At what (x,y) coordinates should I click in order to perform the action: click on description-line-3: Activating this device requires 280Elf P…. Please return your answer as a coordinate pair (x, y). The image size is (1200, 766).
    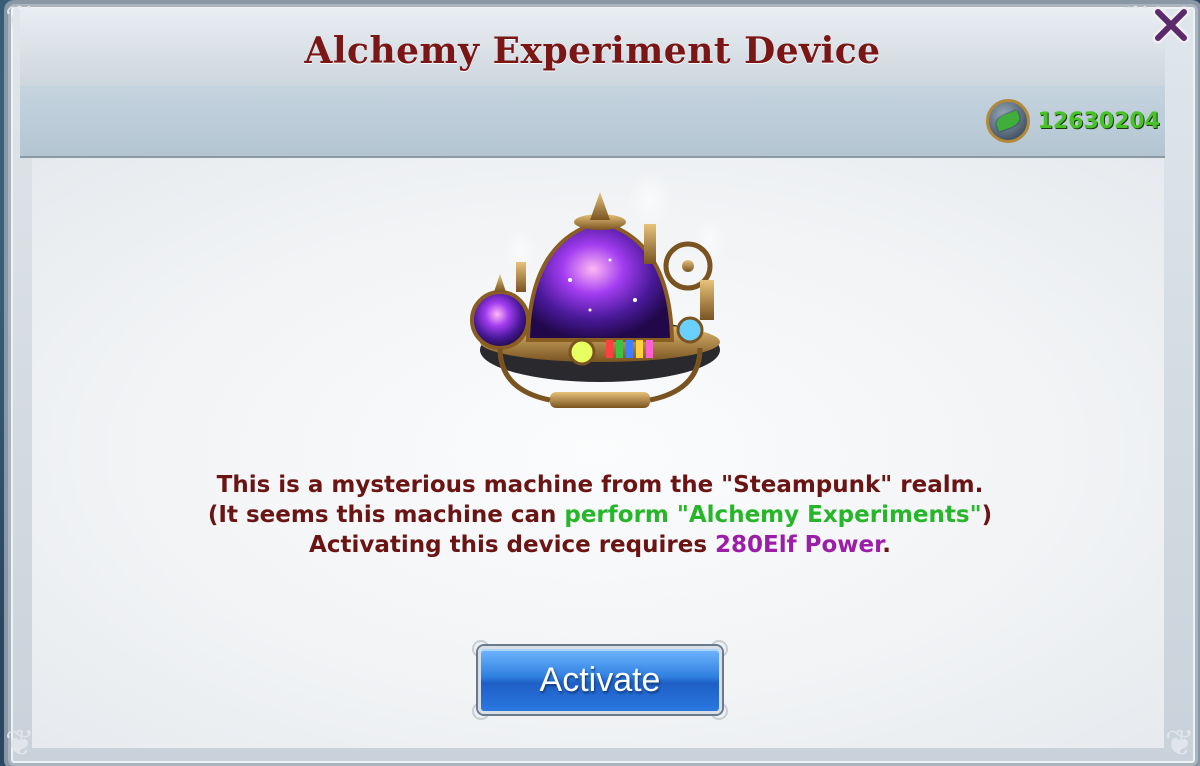
    Looking at the image, I should click on (600, 545).